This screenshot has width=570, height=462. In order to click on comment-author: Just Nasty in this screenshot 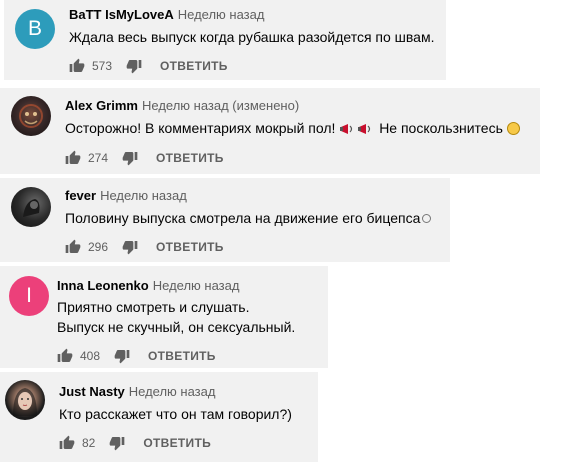, I will do `click(92, 391)`.